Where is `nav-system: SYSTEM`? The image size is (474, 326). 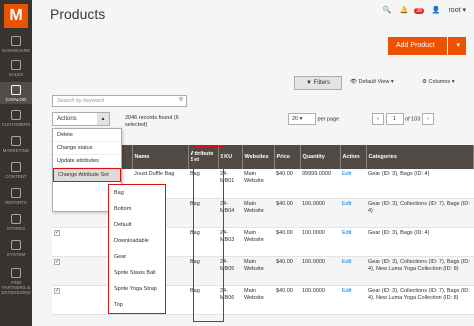
nav-system: SYSTEM is located at coordinates (16, 248).